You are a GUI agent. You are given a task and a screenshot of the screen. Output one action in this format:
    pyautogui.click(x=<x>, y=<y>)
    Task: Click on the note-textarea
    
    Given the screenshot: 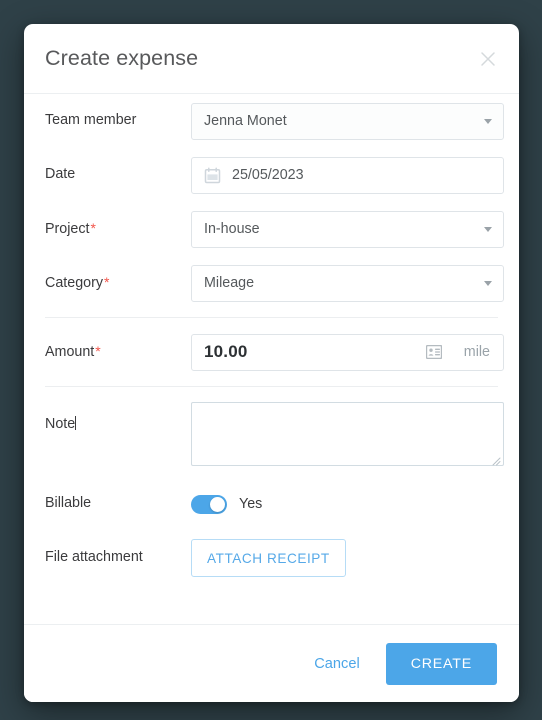 What is the action you would take?
    pyautogui.click(x=347, y=434)
    